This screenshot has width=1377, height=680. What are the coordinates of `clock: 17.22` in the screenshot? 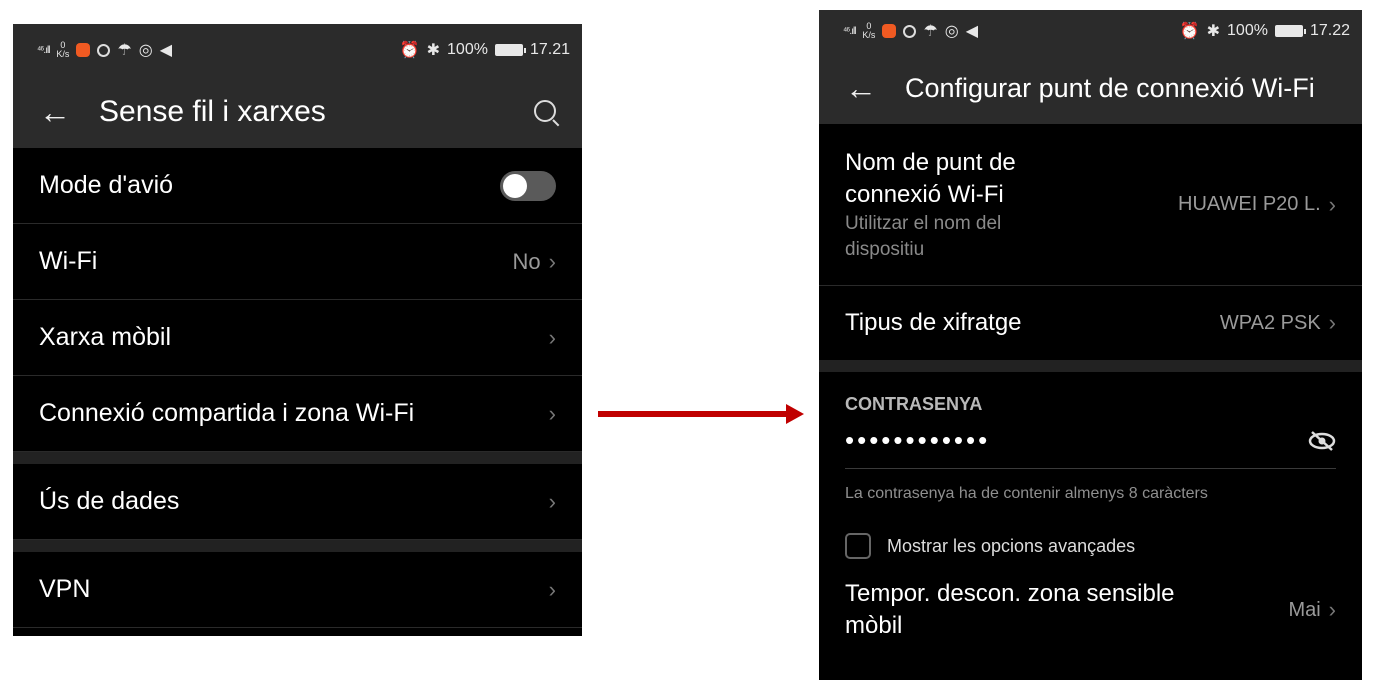 It's located at (1329, 30).